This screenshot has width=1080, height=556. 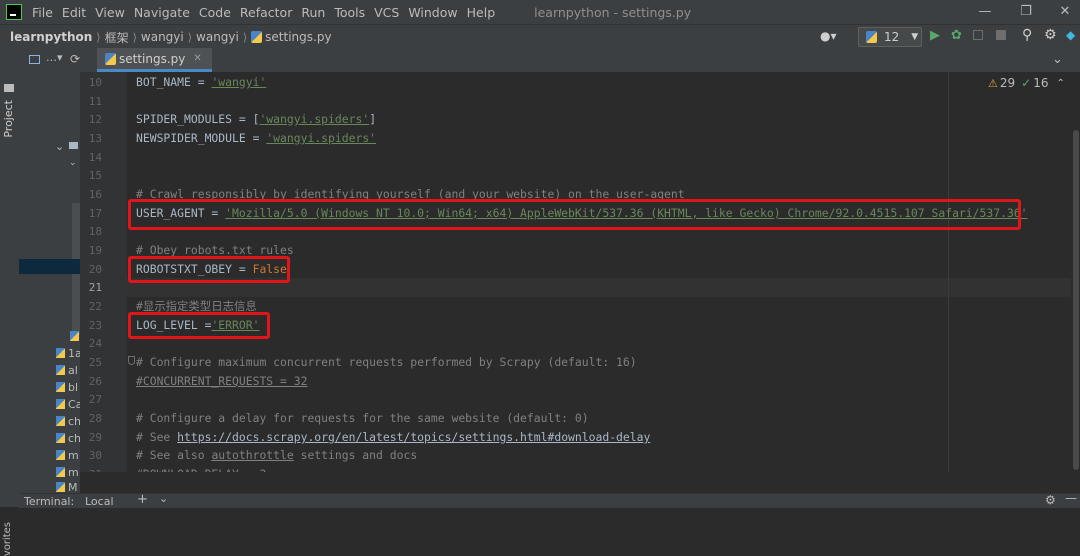 I want to click on run-icon: ▶, so click(x=935, y=35).